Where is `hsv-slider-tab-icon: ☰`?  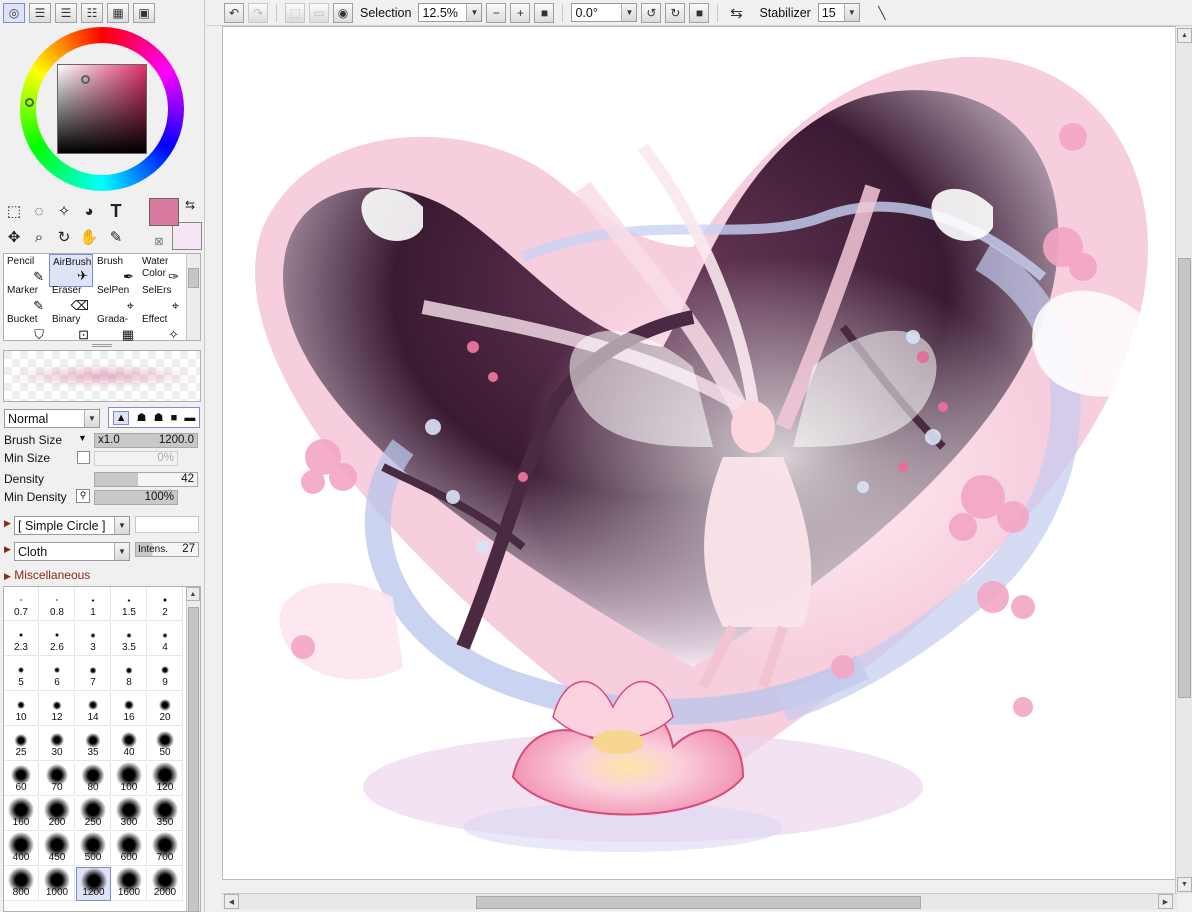 hsv-slider-tab-icon: ☰ is located at coordinates (66, 13).